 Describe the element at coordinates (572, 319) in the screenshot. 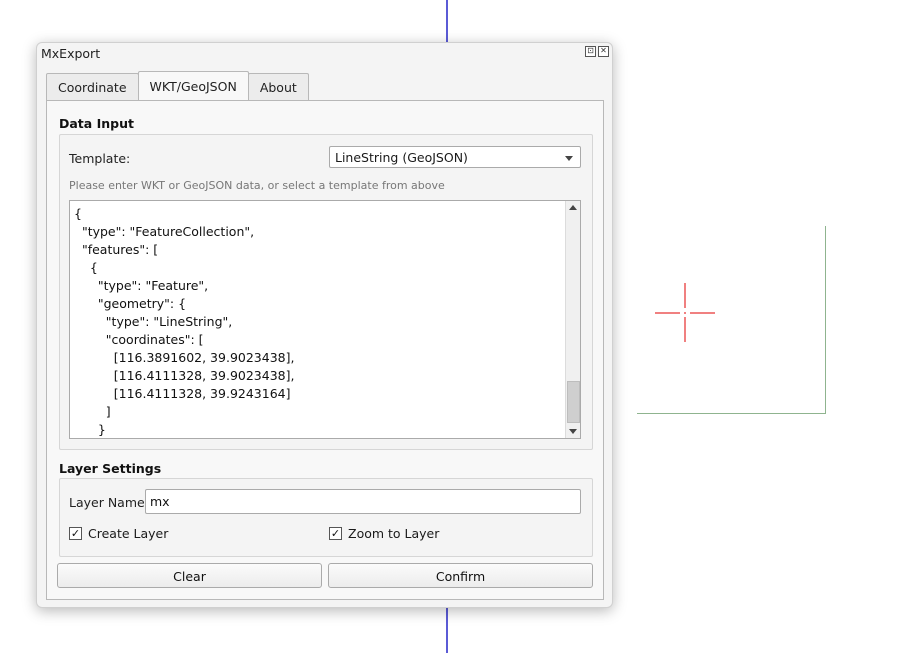

I see `textarea-scrollbar` at that location.